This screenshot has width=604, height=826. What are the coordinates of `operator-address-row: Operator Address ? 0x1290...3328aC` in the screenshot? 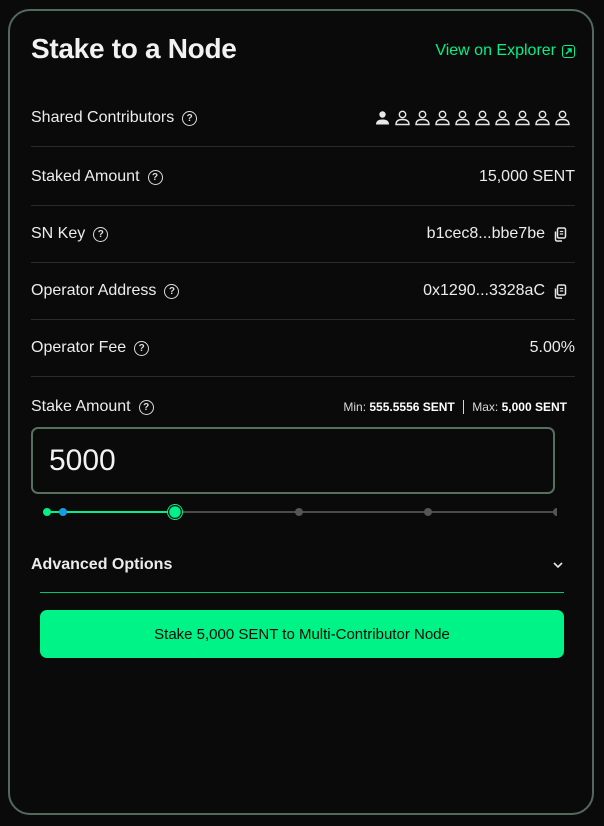 It's located at (303, 291).